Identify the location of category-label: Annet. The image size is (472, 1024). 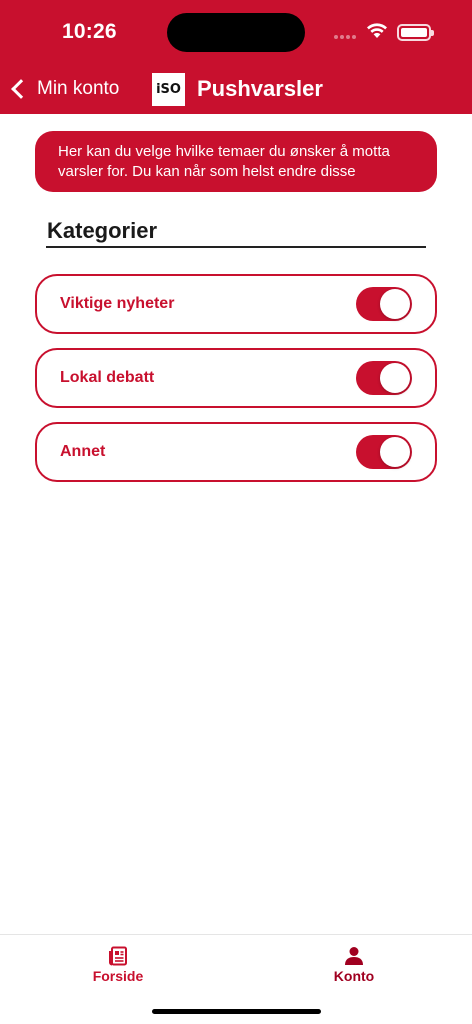
(83, 451).